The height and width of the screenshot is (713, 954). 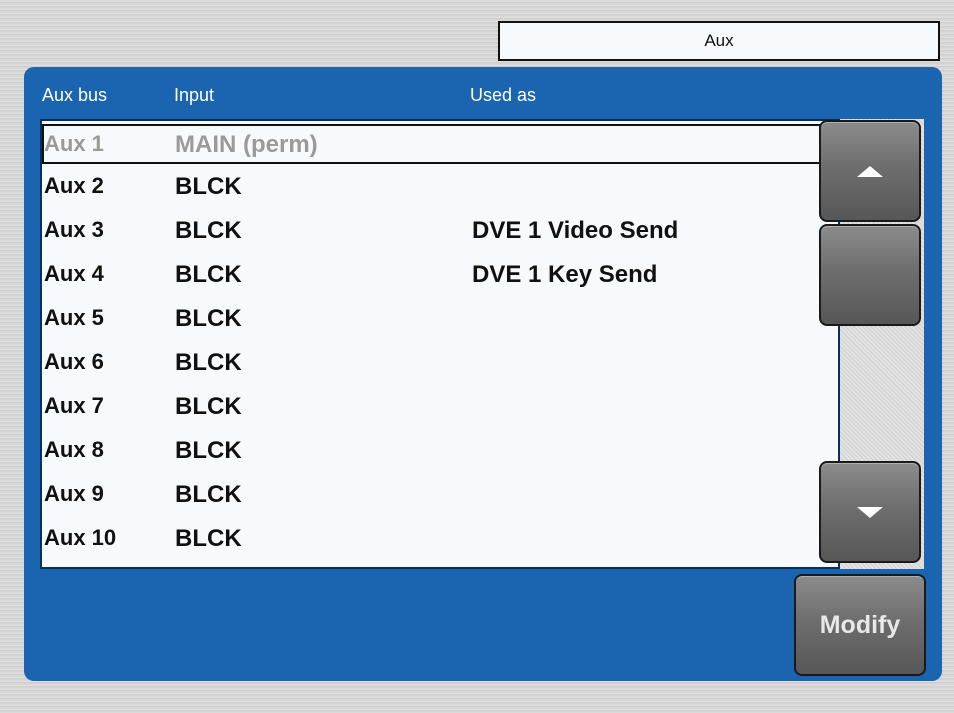 I want to click on modify-button: Modify, so click(x=860, y=625).